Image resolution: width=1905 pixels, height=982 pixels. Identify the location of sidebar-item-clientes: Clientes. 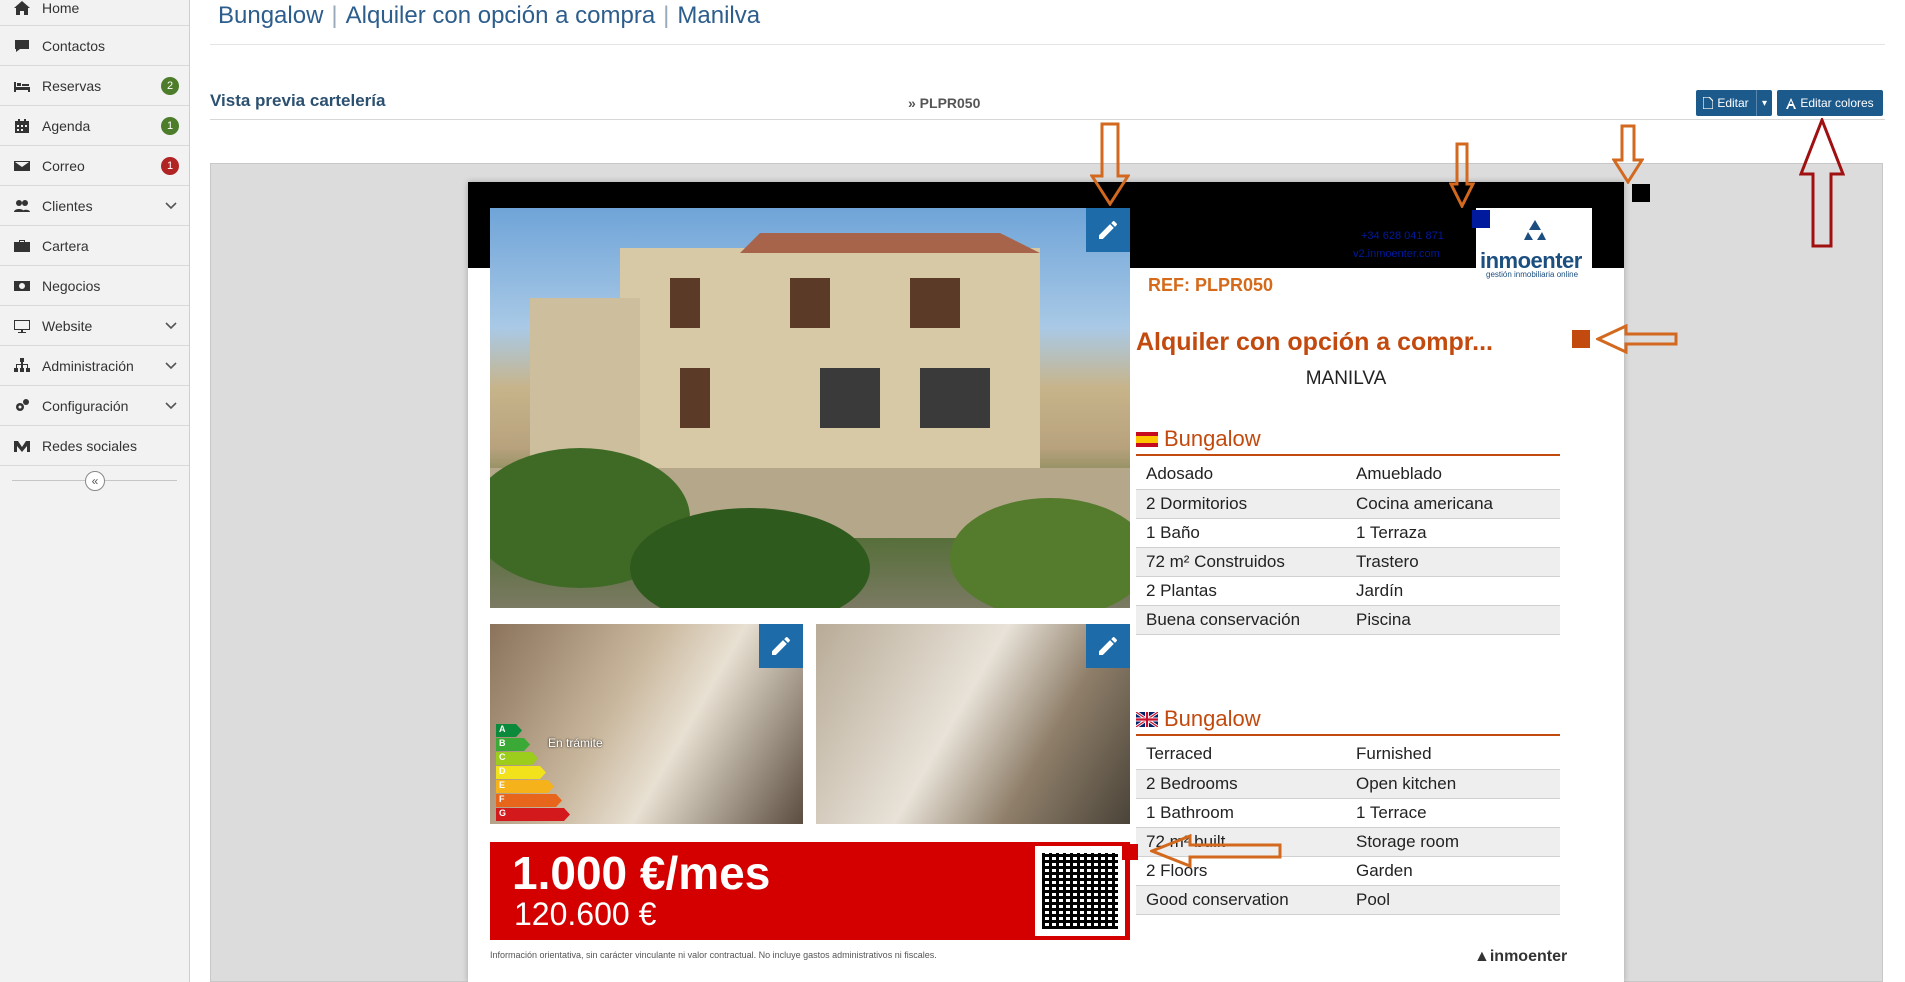
(94, 206).